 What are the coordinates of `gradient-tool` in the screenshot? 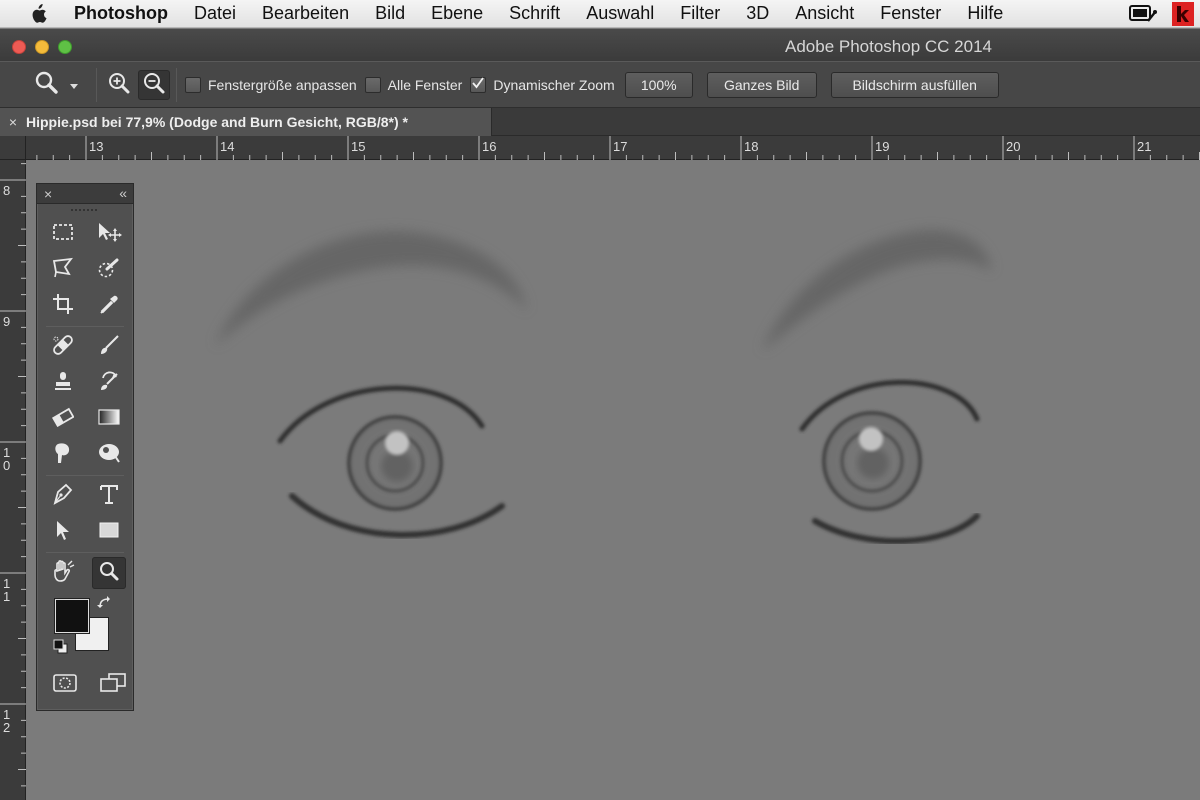 It's located at (109, 419).